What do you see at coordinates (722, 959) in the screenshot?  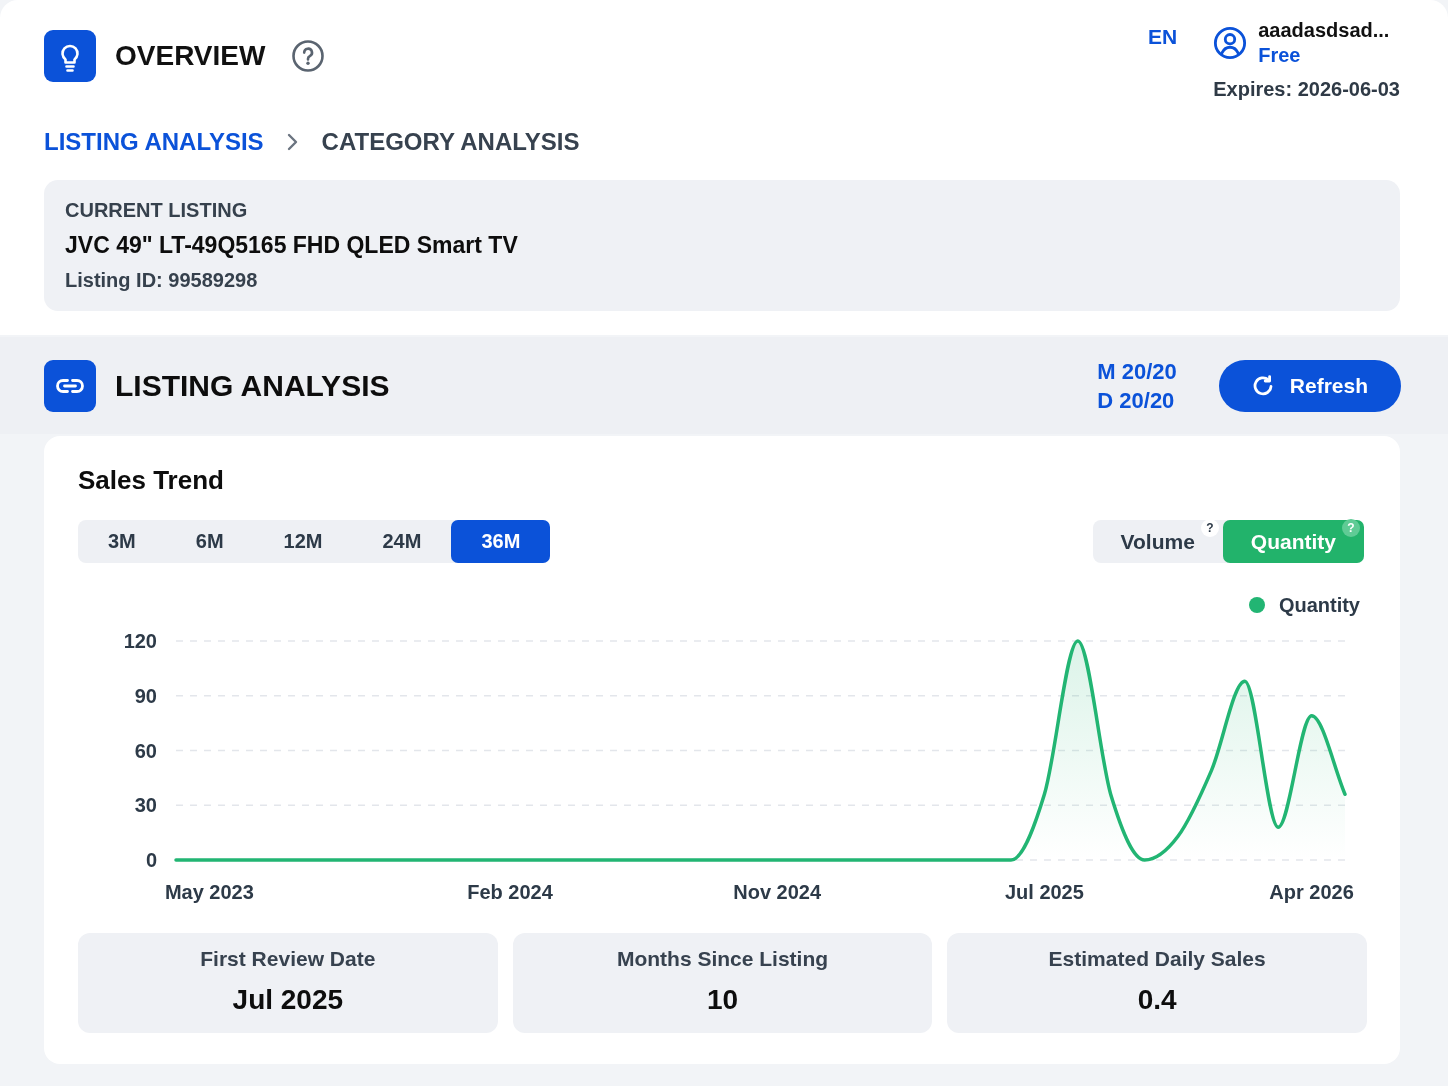 I see `stat-label: Months Since Listing` at bounding box center [722, 959].